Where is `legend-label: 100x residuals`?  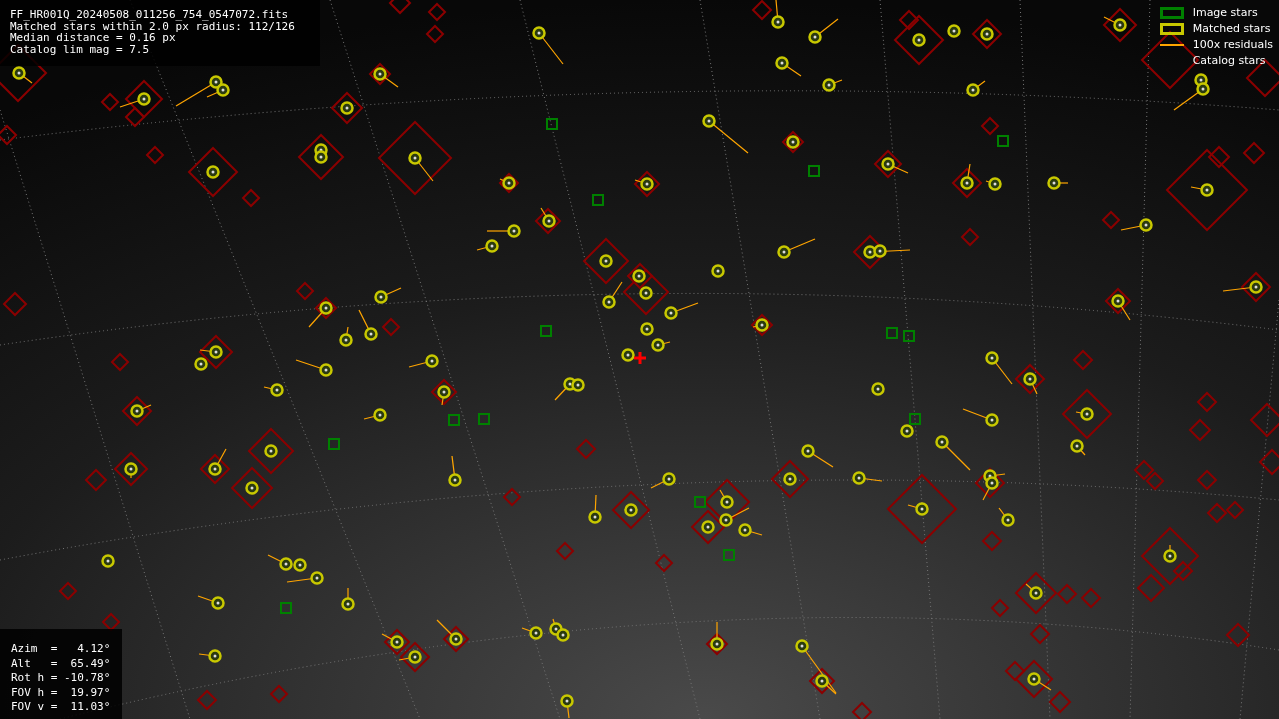 legend-label: 100x residuals is located at coordinates (1232, 44).